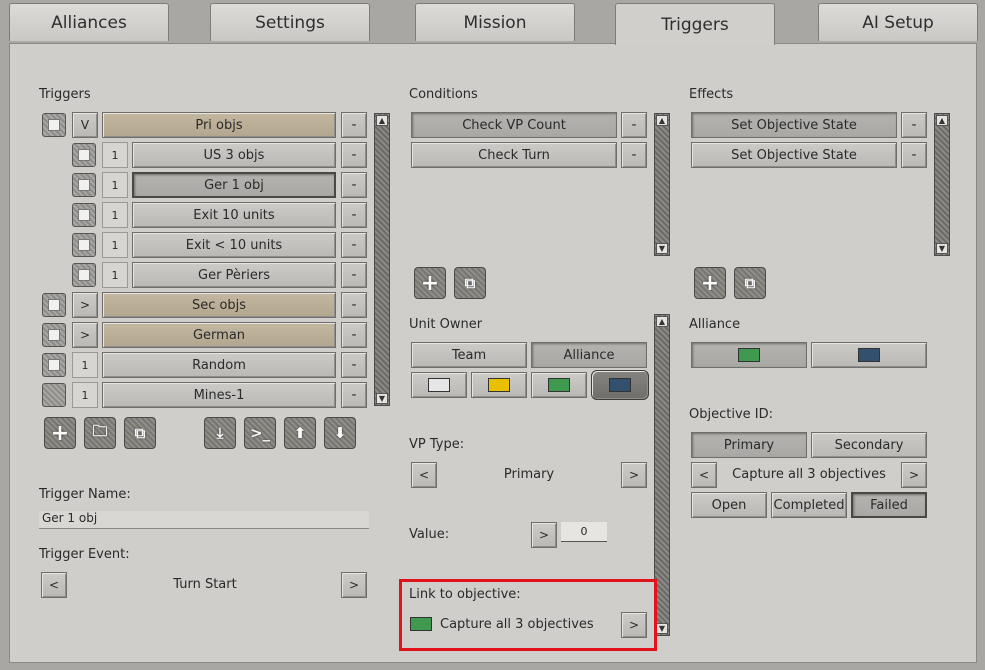  I want to click on alliance-button: Alliance, so click(589, 355).